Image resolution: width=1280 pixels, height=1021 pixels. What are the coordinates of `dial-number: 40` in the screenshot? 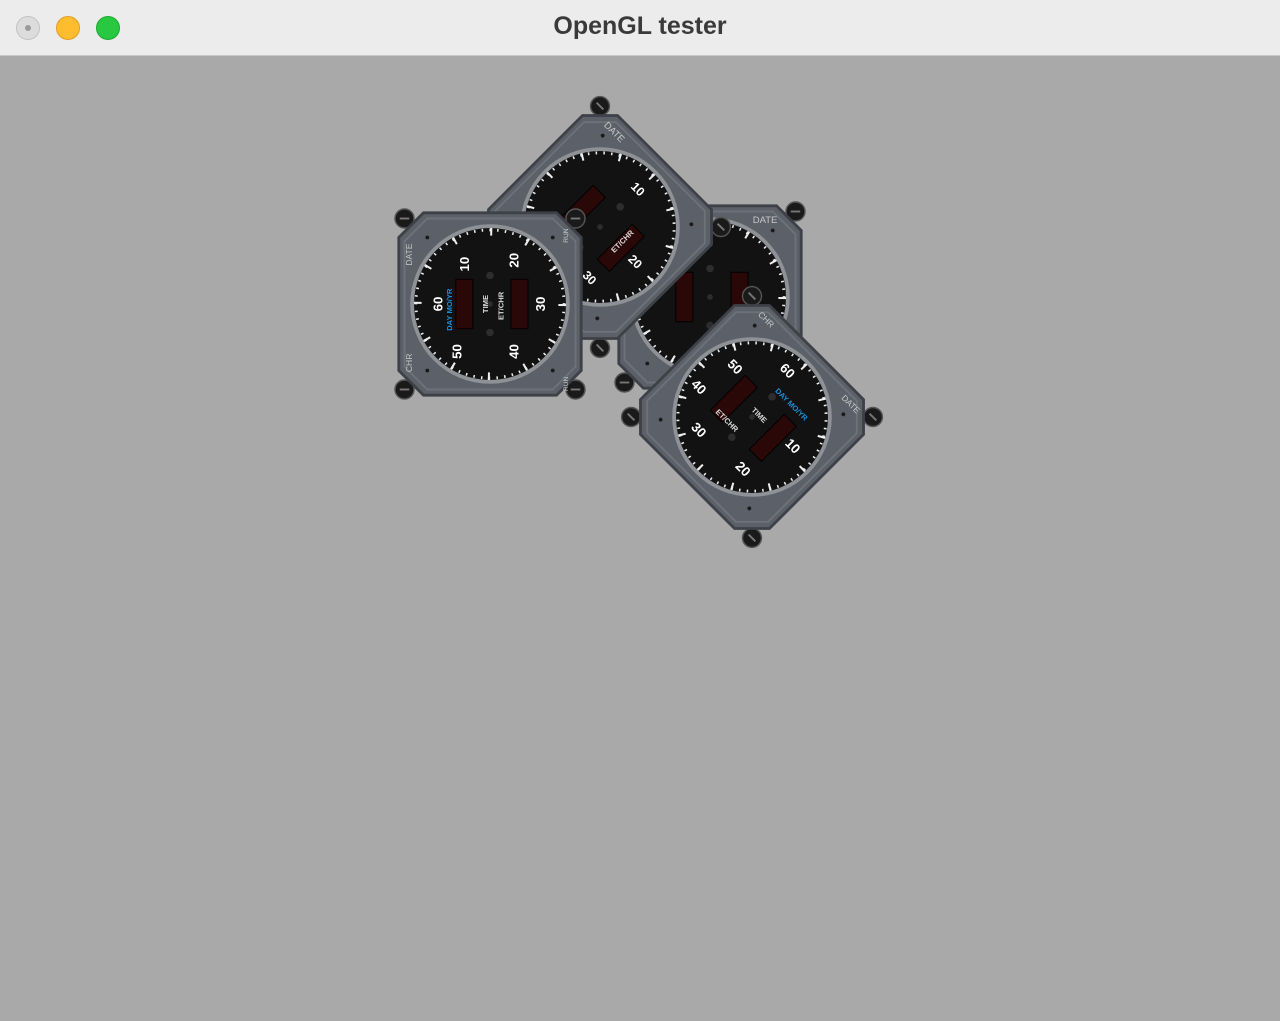 It's located at (514, 351).